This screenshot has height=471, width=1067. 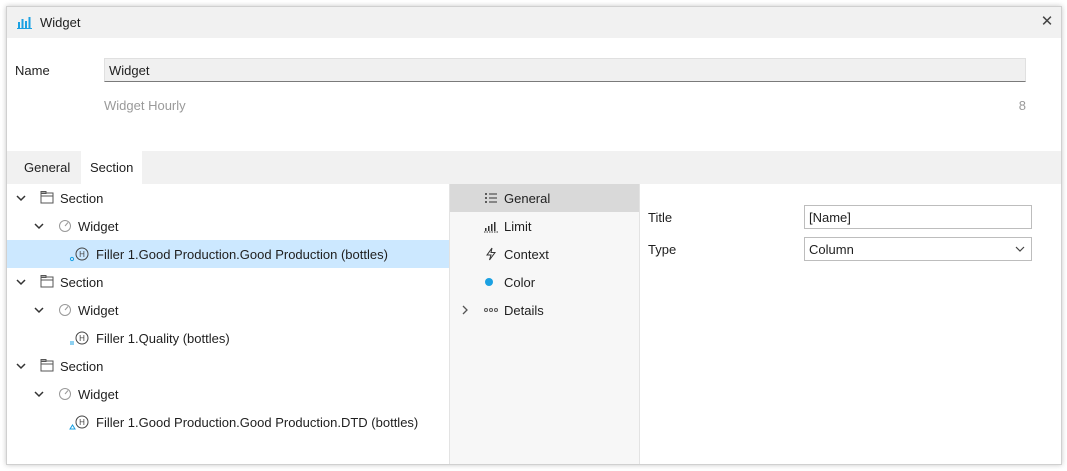 What do you see at coordinates (145, 105) in the screenshot?
I see `widget-subtitle: Widget Hourly` at bounding box center [145, 105].